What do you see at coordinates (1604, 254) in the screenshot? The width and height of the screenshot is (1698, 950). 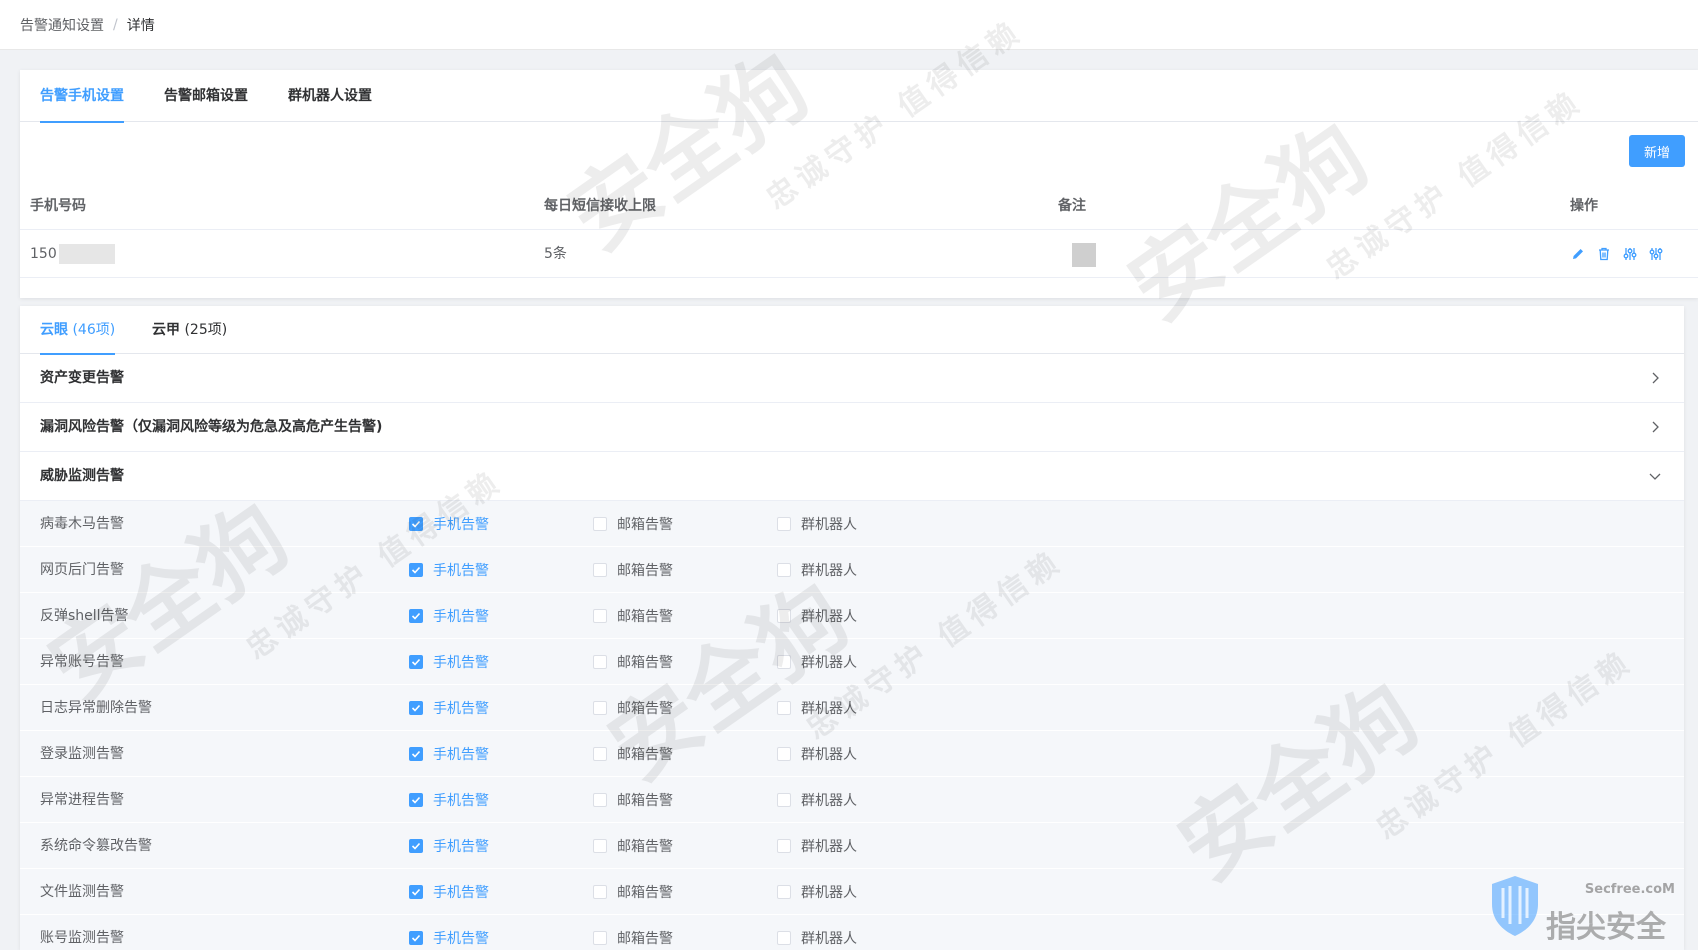 I see `delete-icon` at bounding box center [1604, 254].